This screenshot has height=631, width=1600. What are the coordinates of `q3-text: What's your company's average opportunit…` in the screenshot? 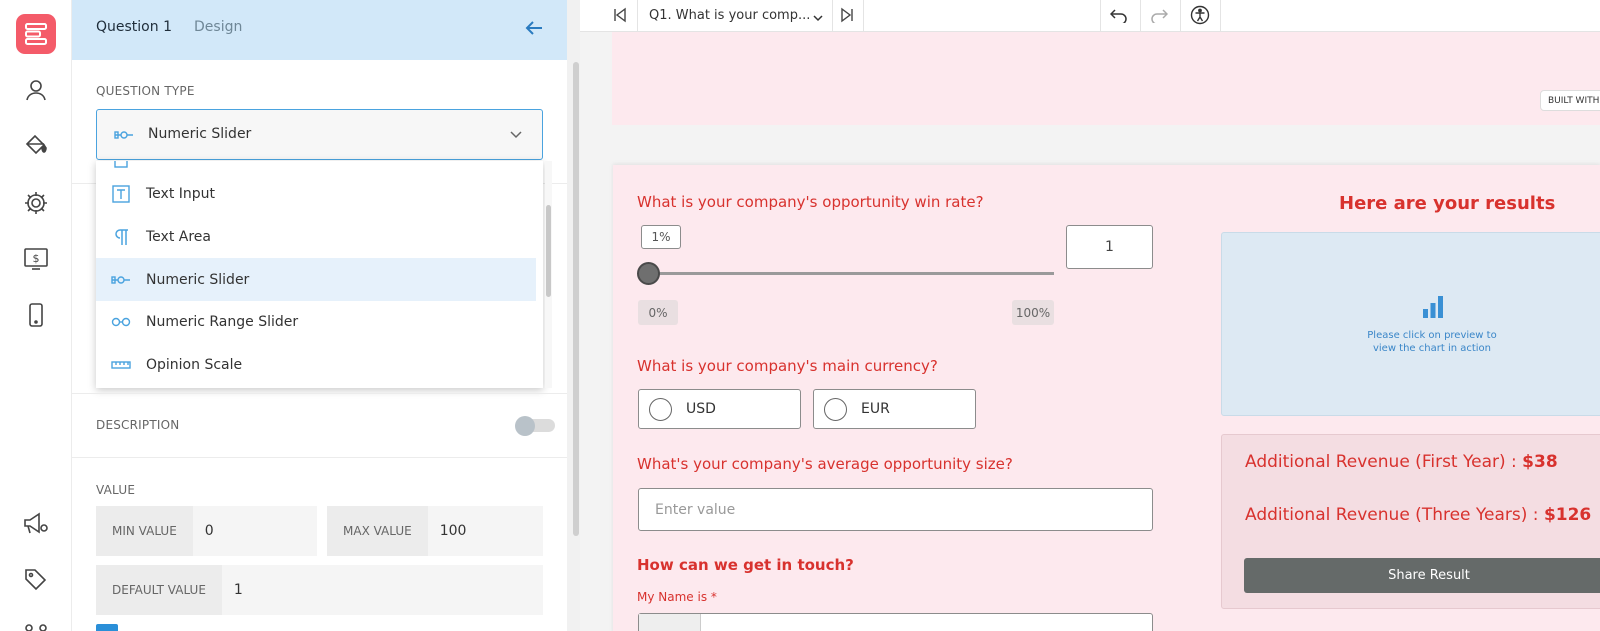 It's located at (825, 464).